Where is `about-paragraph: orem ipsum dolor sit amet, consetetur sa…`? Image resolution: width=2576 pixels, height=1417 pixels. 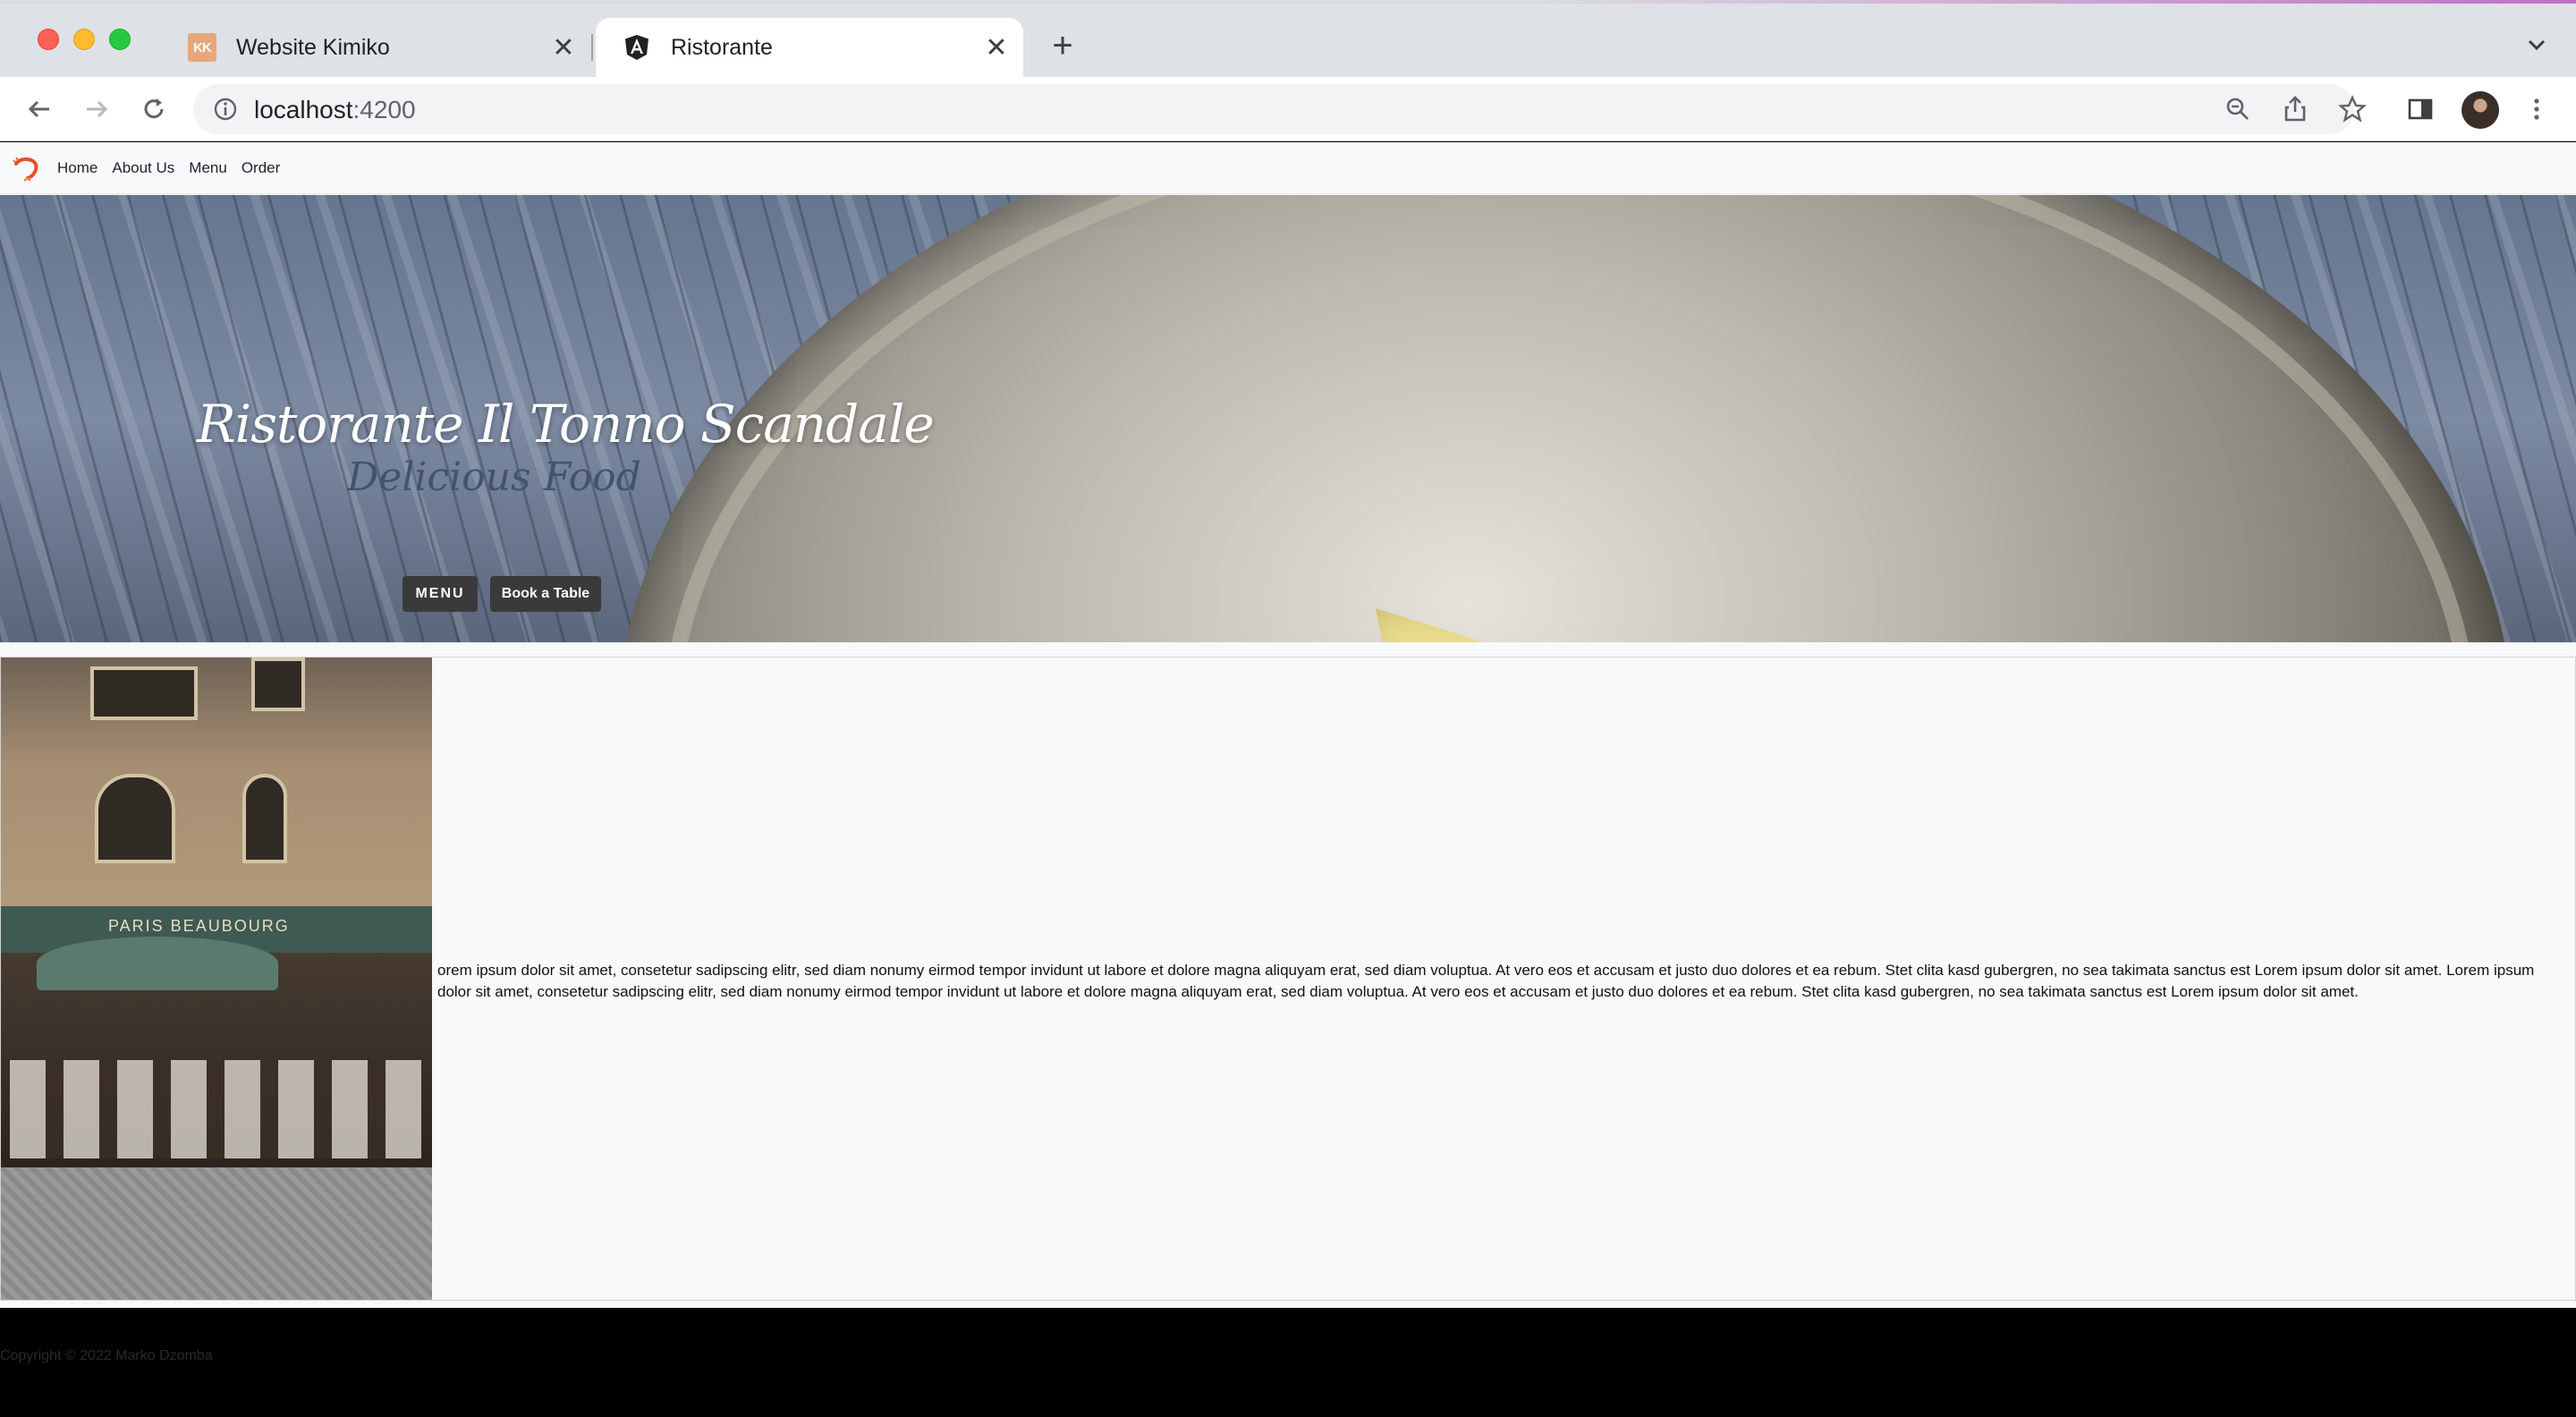
about-paragraph: orem ipsum dolor sit amet, consetetur sa… is located at coordinates (1486, 981).